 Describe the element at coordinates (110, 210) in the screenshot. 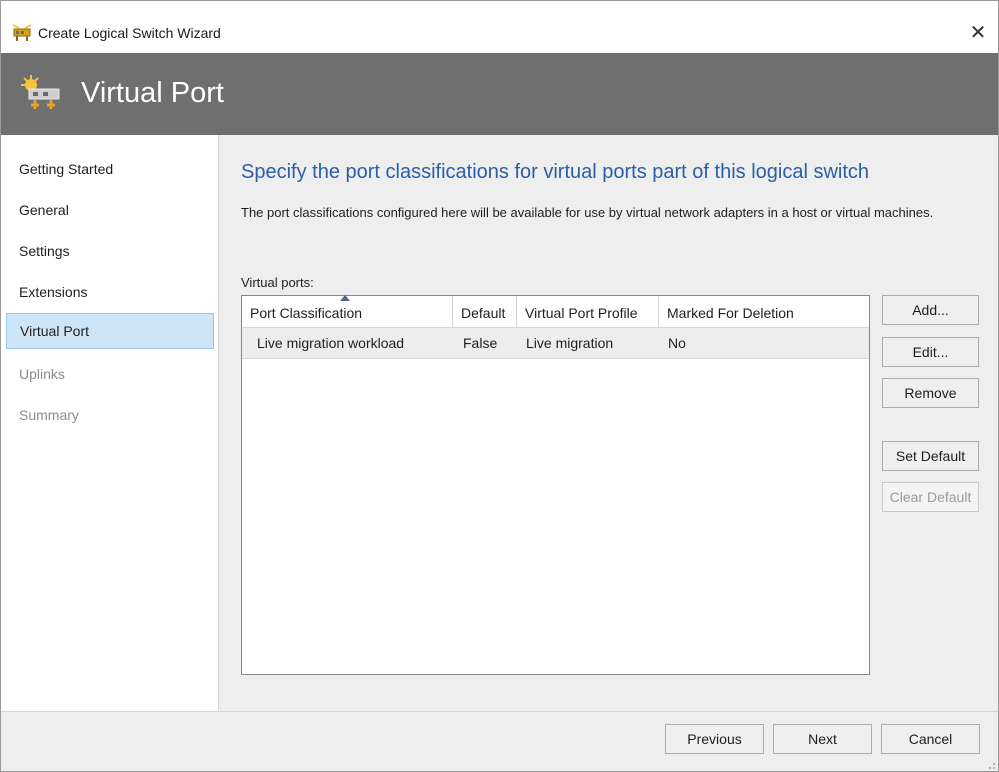

I see `nav-item-general: General` at that location.